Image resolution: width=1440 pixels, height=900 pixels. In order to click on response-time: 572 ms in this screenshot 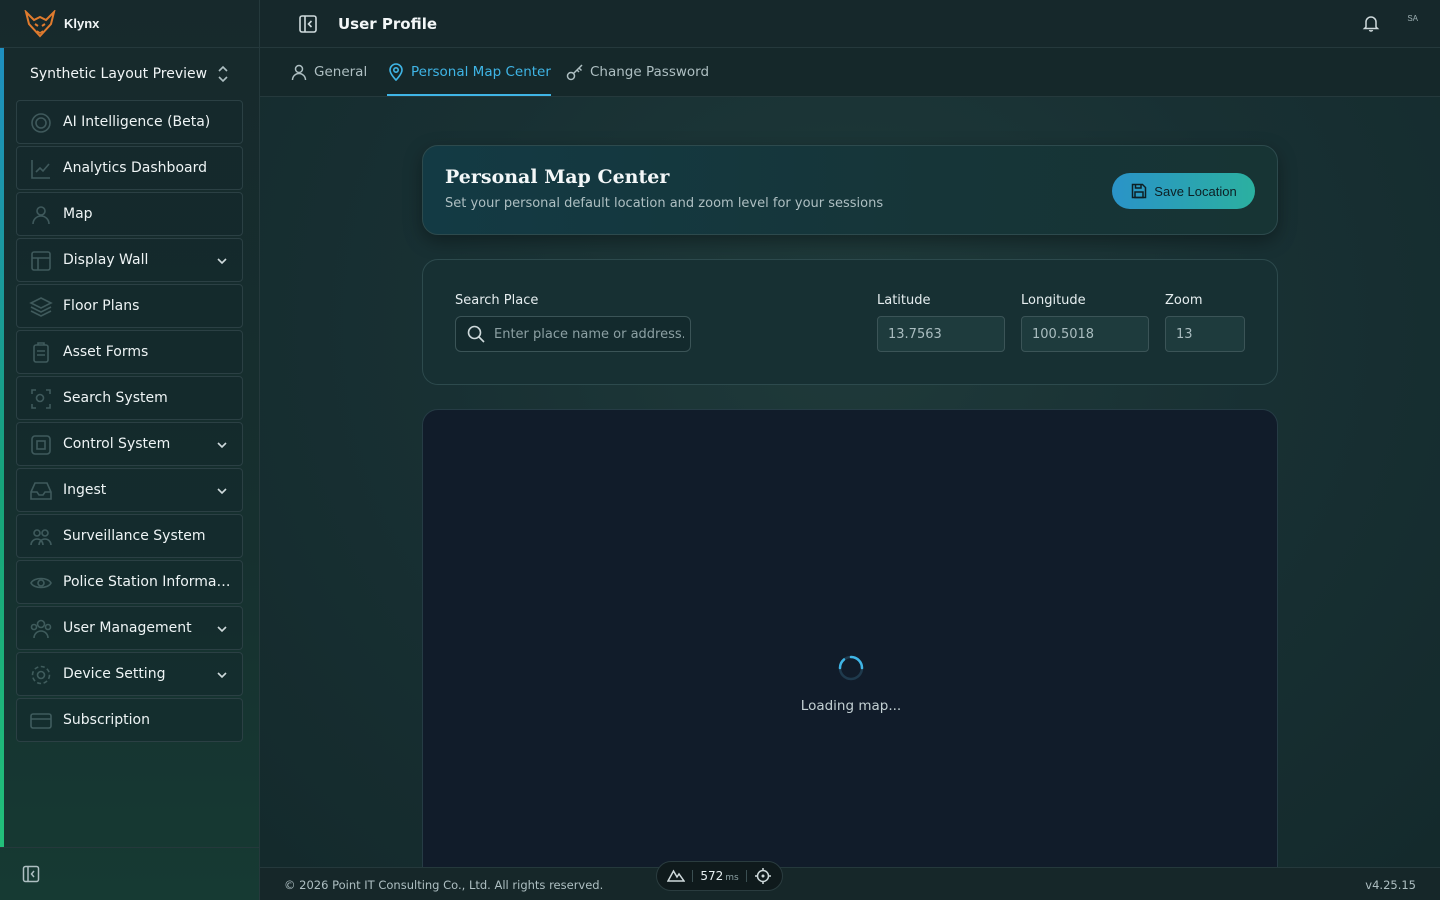, I will do `click(719, 876)`.